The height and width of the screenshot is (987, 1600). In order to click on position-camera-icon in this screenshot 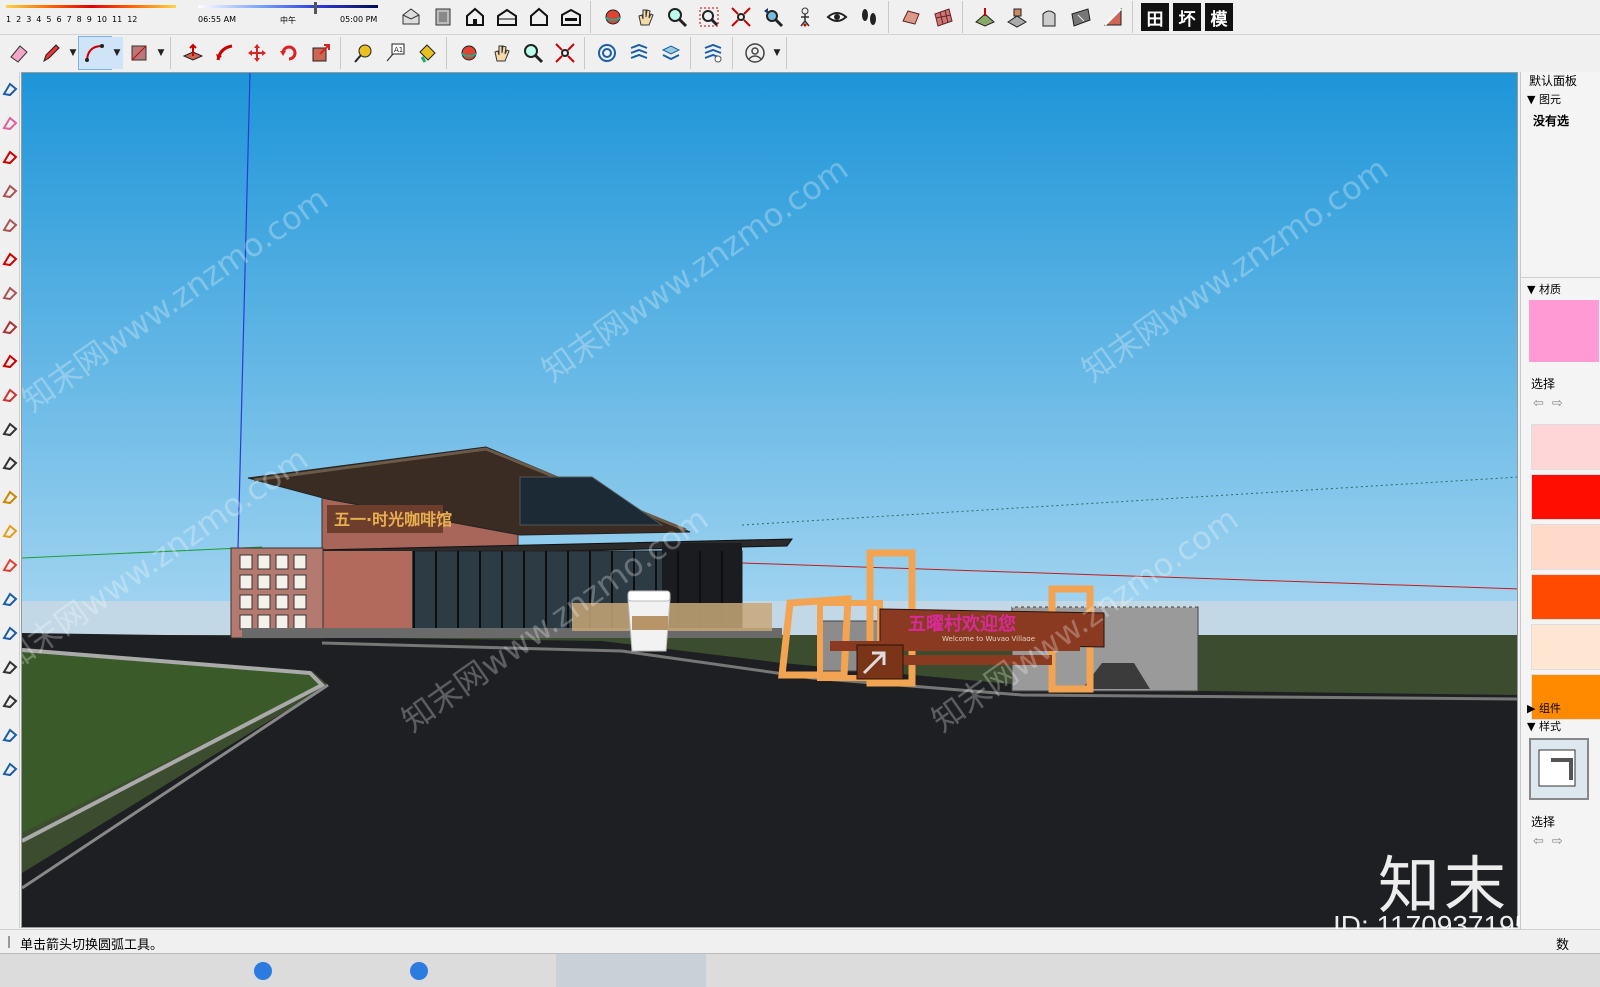, I will do `click(805, 17)`.